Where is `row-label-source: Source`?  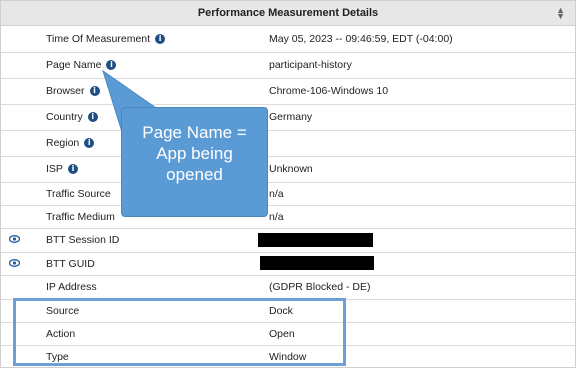 row-label-source: Source is located at coordinates (63, 310).